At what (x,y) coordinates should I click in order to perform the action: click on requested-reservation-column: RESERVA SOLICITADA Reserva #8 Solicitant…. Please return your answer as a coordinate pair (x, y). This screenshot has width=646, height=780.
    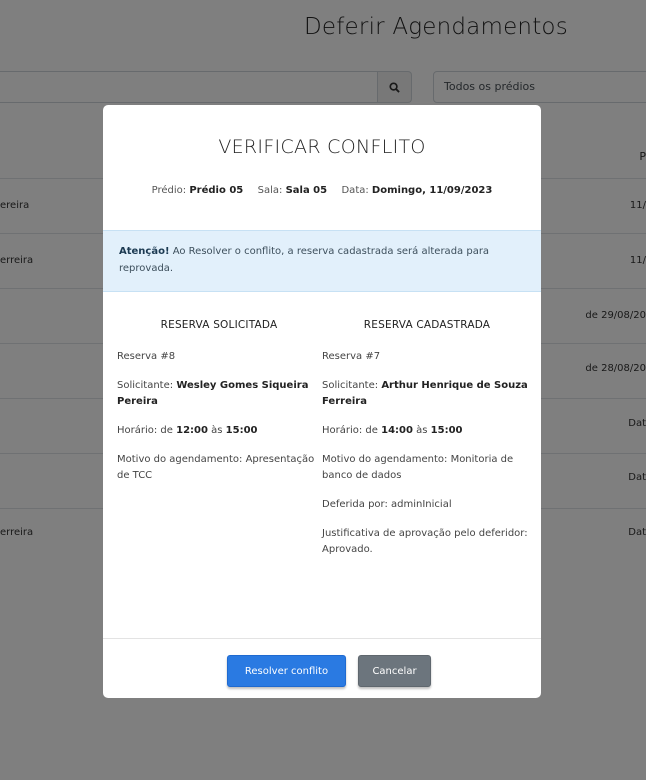
    Looking at the image, I should click on (219, 408).